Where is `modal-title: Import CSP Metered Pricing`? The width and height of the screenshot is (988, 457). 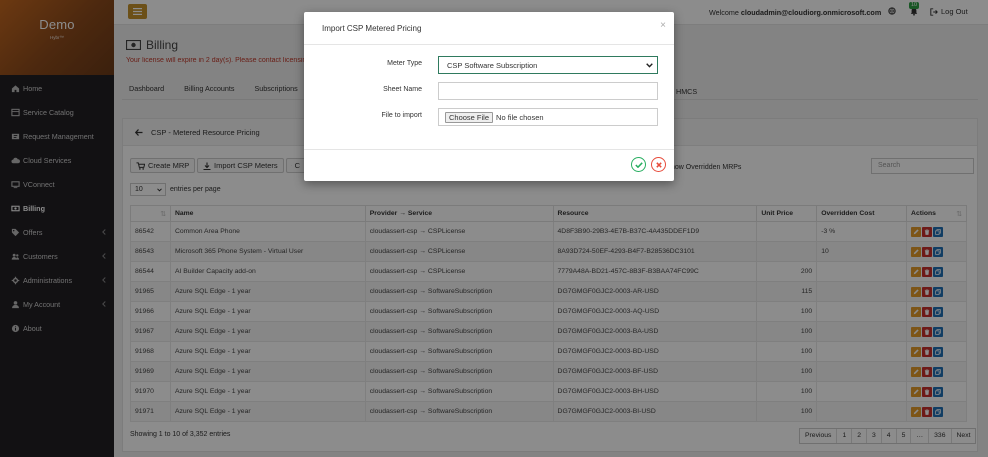
modal-title: Import CSP Metered Pricing is located at coordinates (372, 28).